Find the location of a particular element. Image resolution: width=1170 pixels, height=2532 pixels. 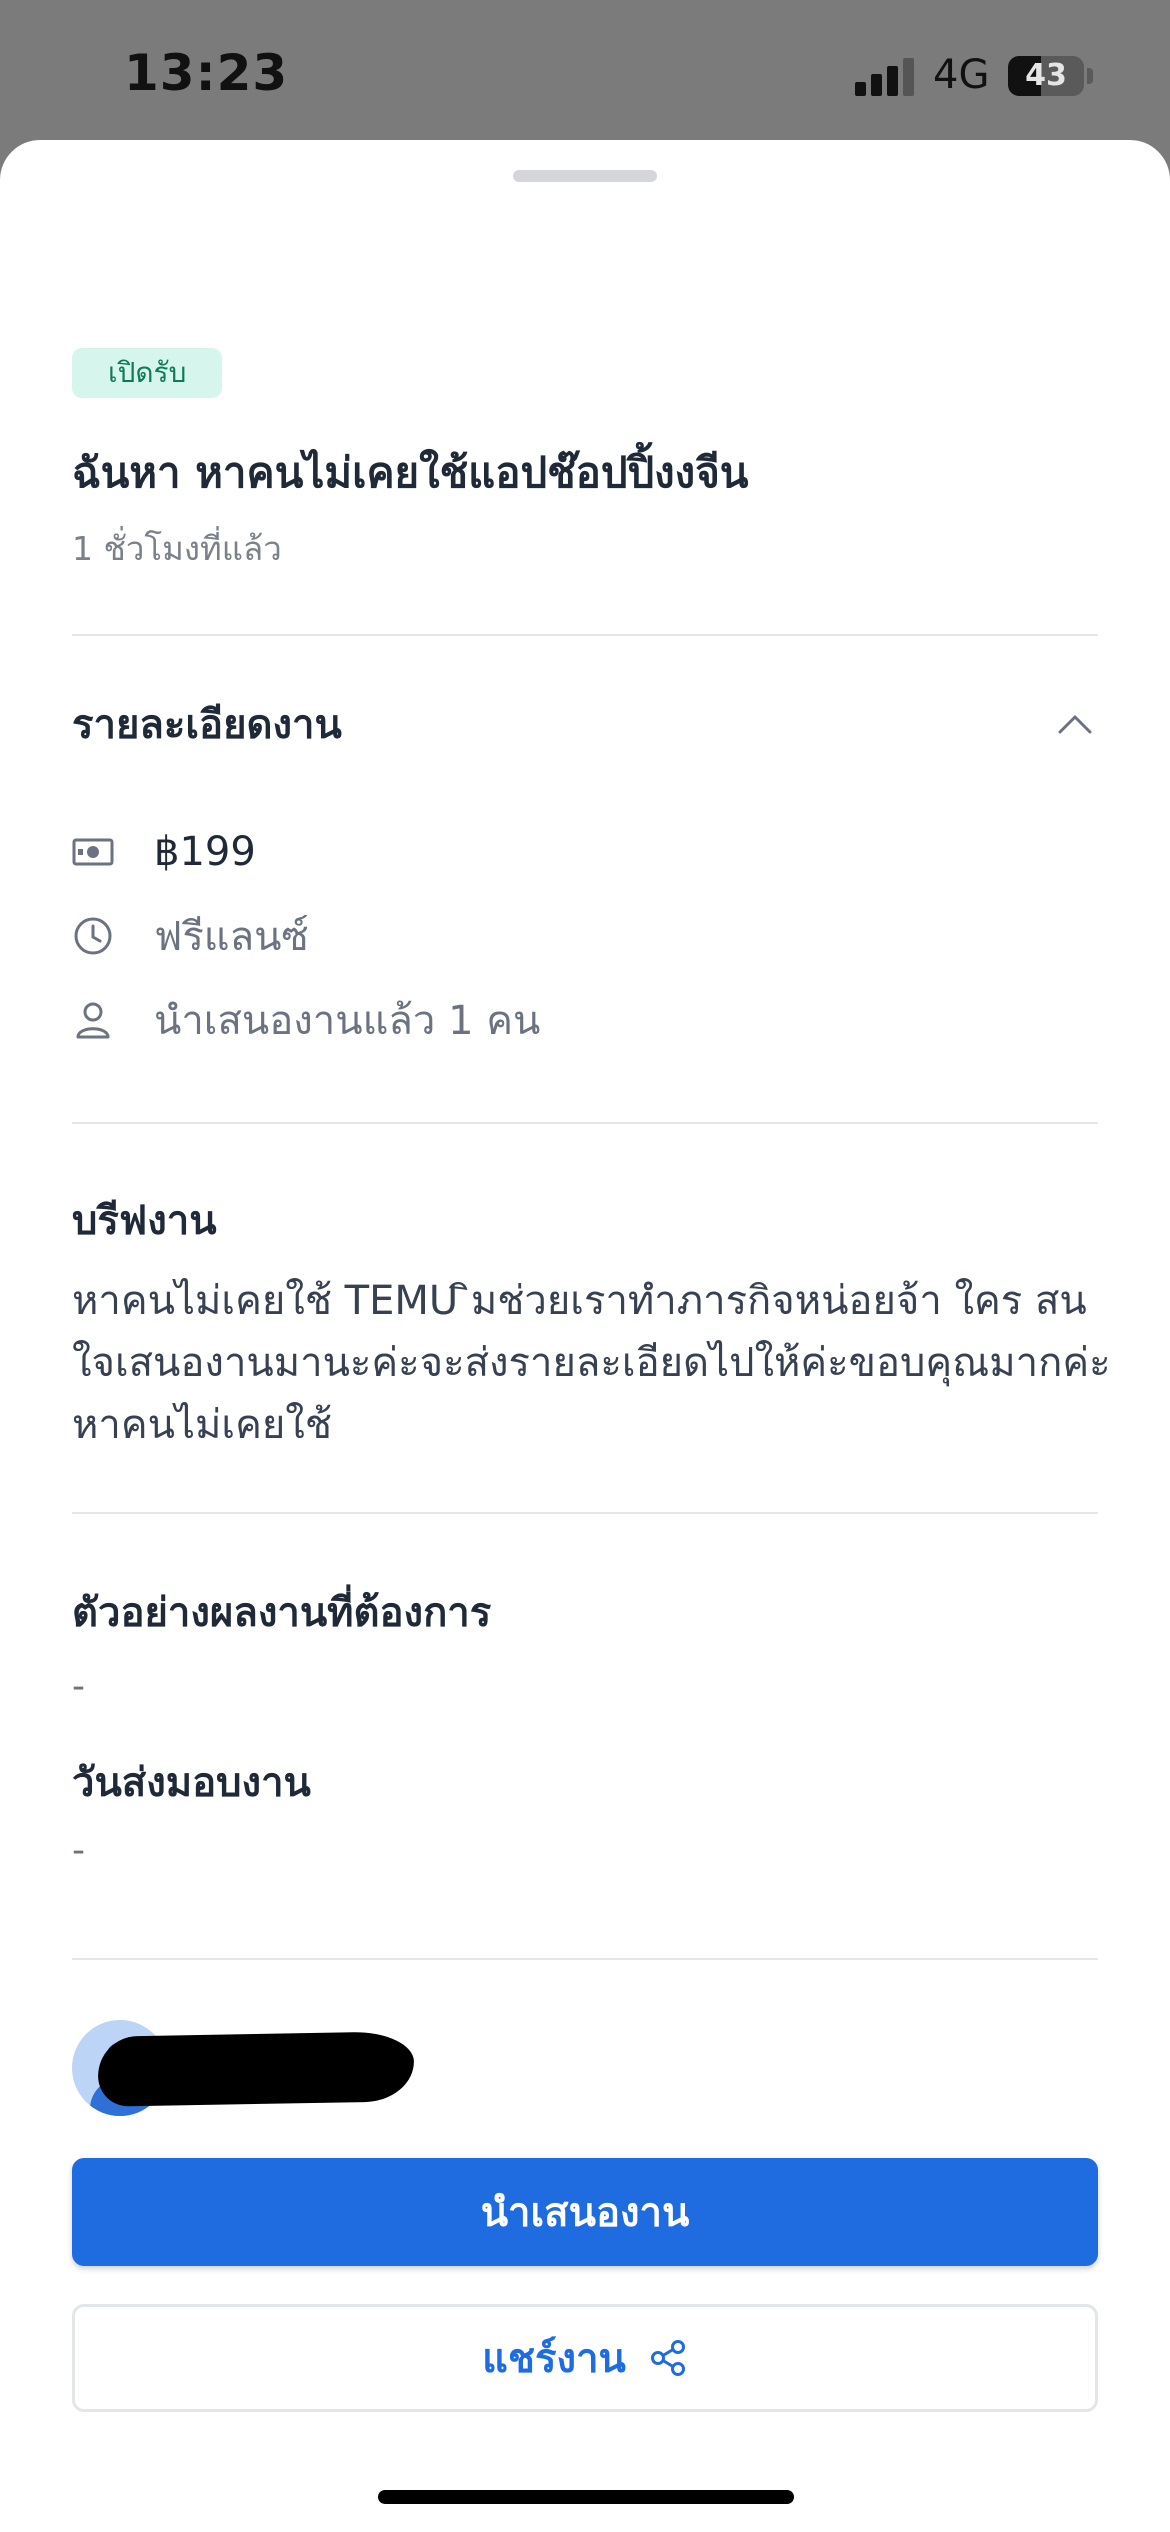

sample-value: - is located at coordinates (78, 1686).